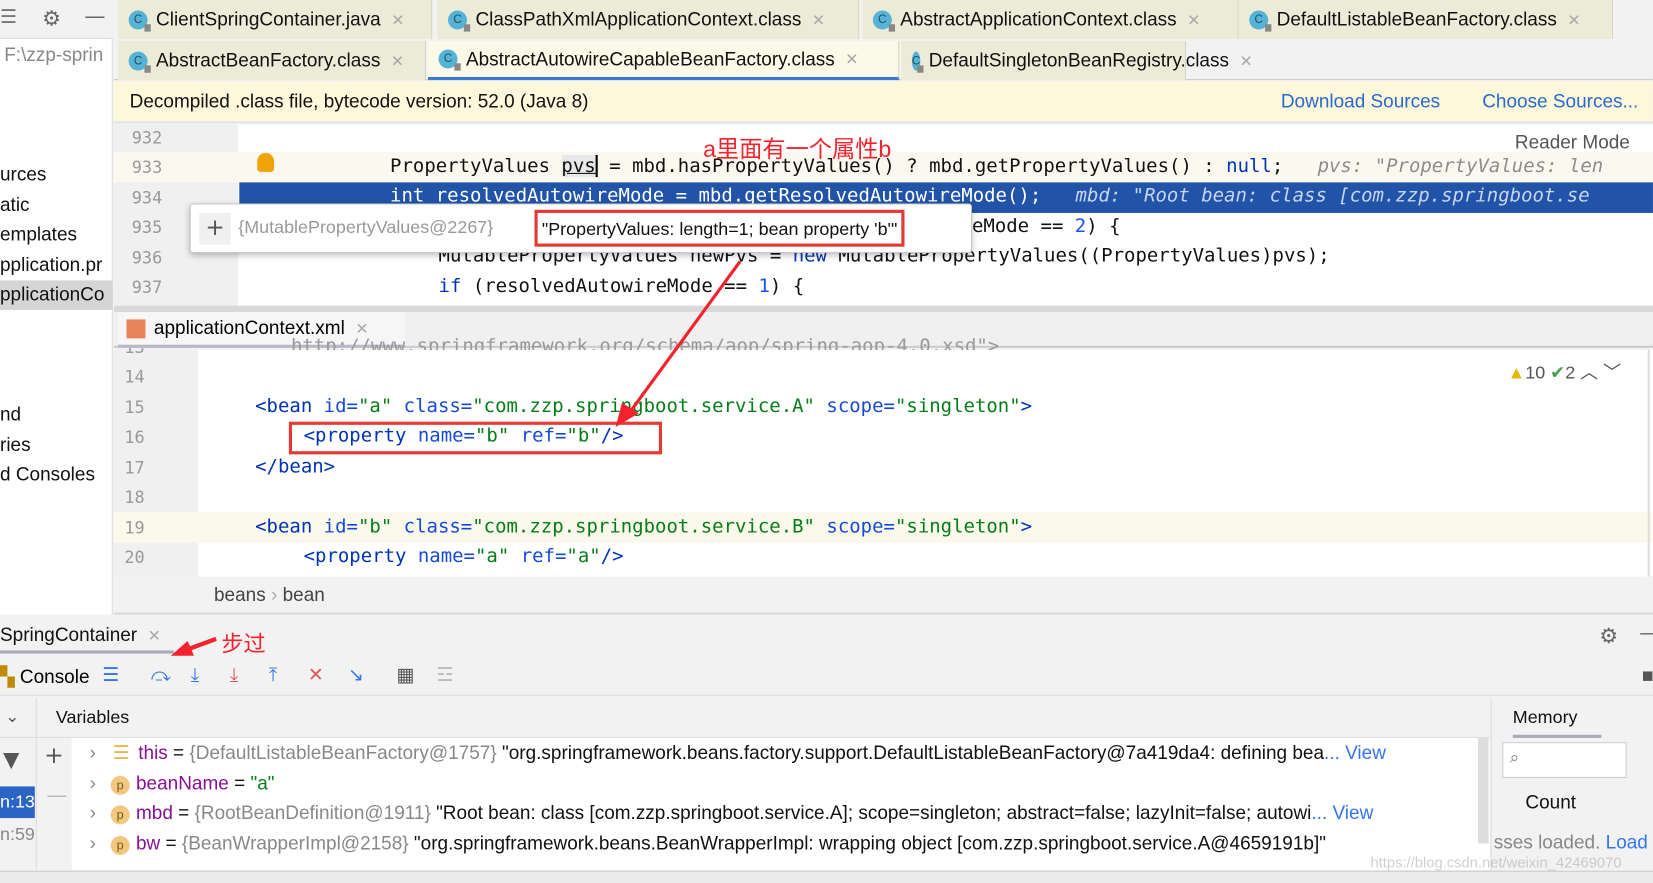  What do you see at coordinates (201, 644) in the screenshot?
I see `arrow-to-step-over` at bounding box center [201, 644].